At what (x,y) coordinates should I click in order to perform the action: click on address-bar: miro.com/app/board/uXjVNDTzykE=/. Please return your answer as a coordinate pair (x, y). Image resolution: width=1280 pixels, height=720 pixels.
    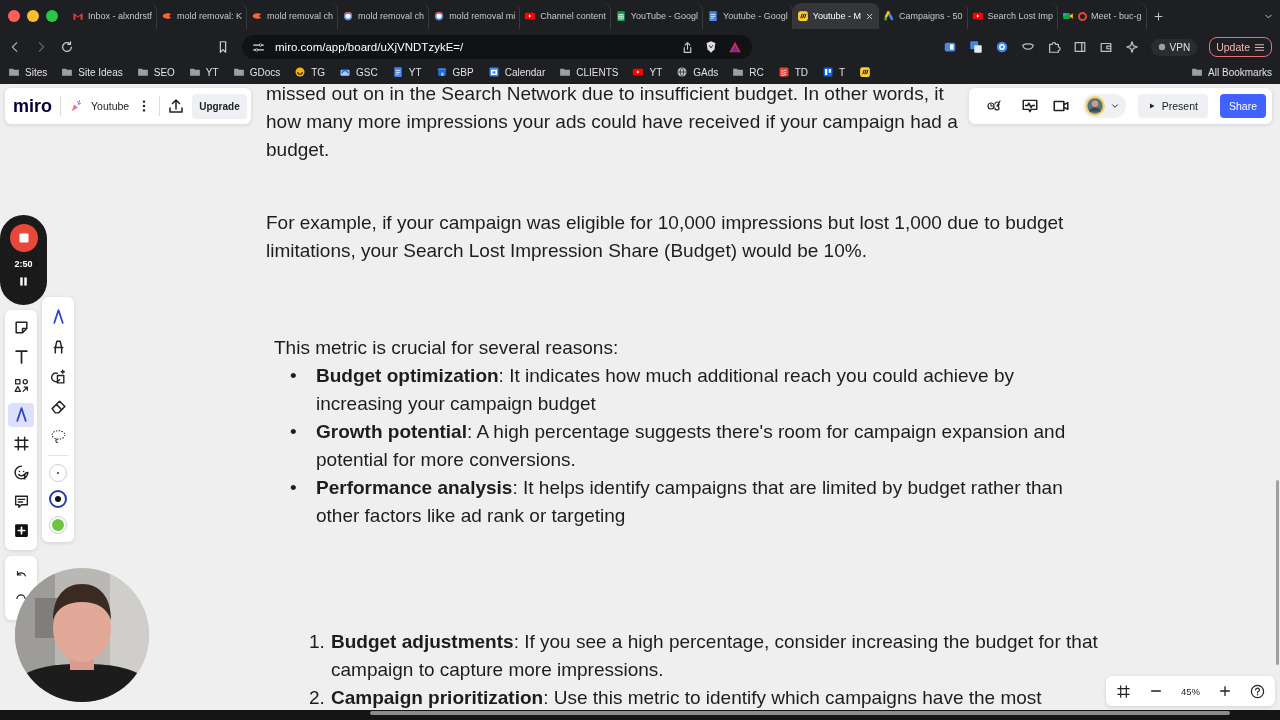
    Looking at the image, I should click on (497, 47).